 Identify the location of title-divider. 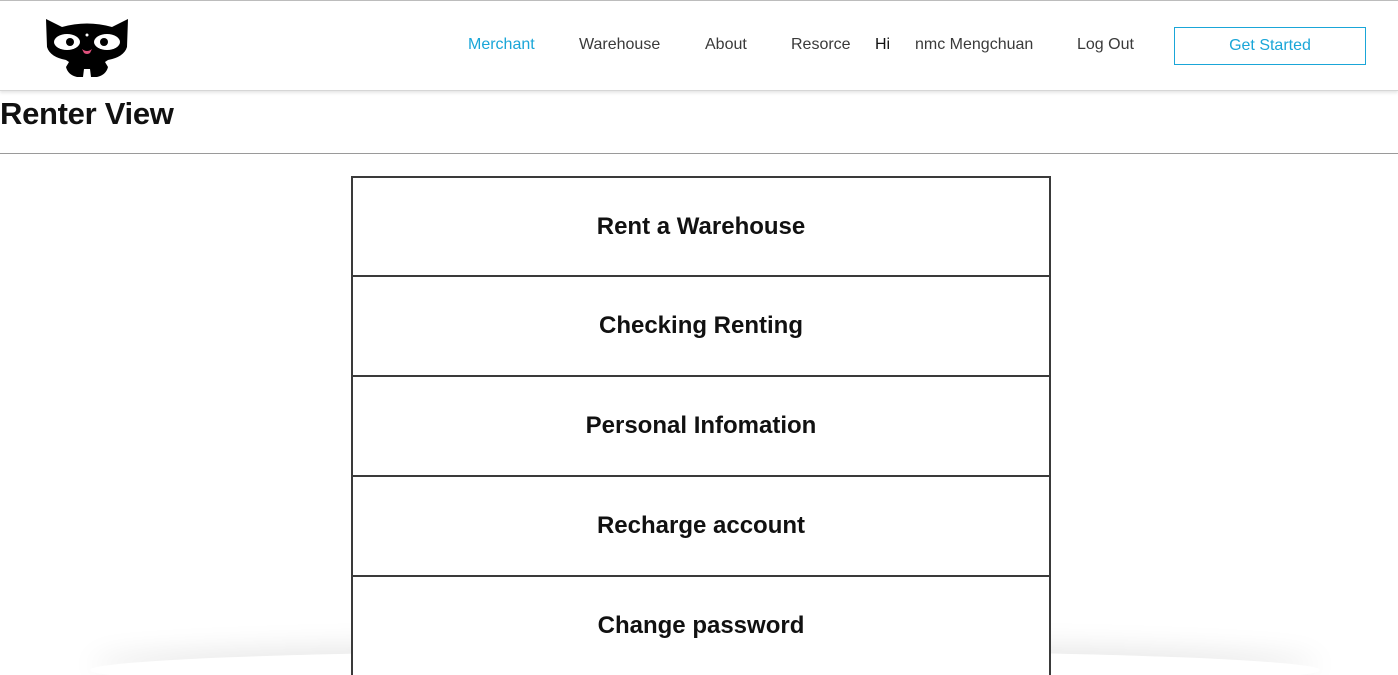
(699, 153).